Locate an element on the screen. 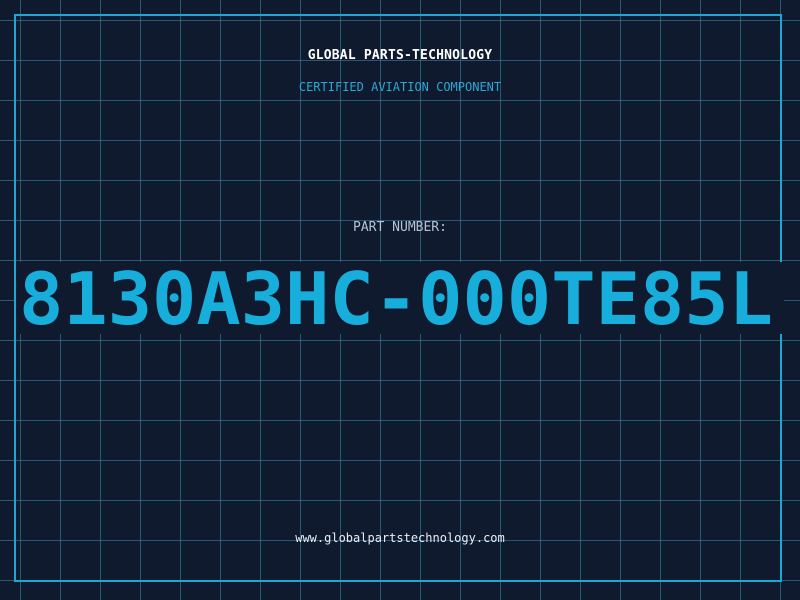 This screenshot has height=600, width=800. part-number-value: 8130A3HC-000TE85L is located at coordinates (396, 299).